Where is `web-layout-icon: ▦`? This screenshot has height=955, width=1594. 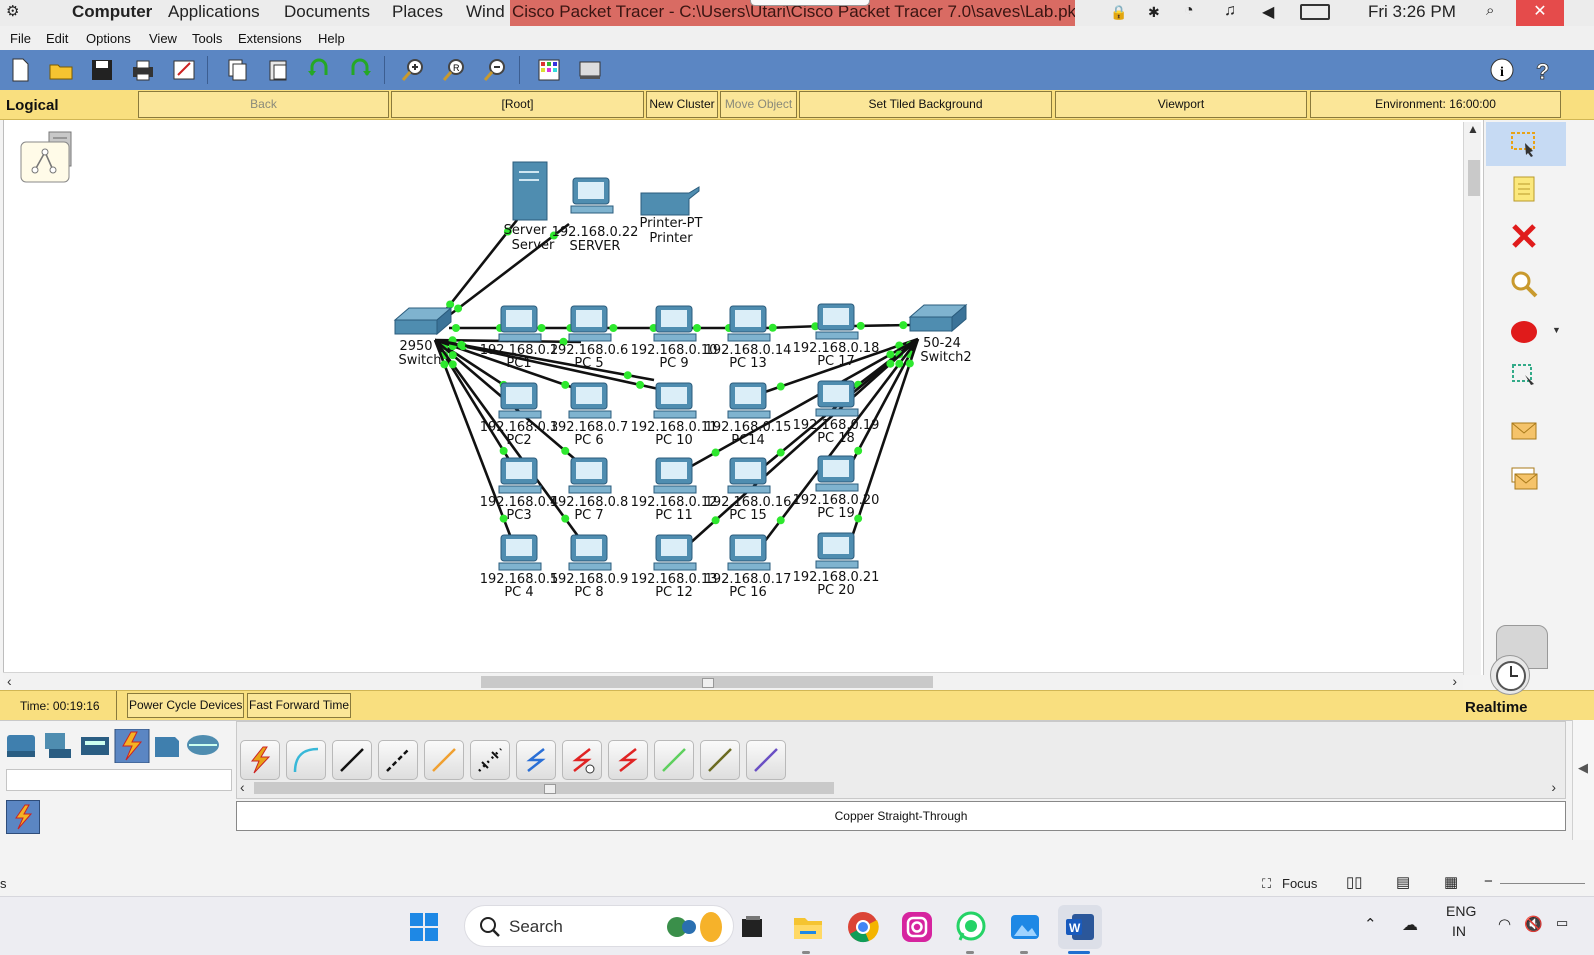
web-layout-icon: ▦ is located at coordinates (1451, 882).